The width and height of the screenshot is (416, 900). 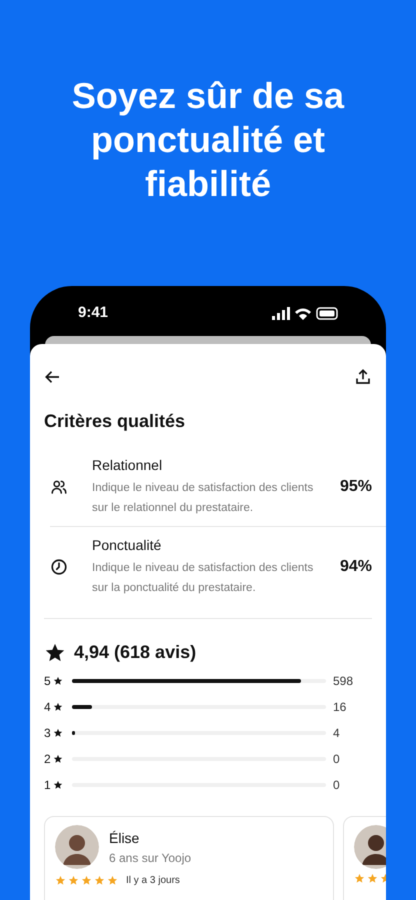 What do you see at coordinates (47, 707) in the screenshot?
I see `star-level-label: 4` at bounding box center [47, 707].